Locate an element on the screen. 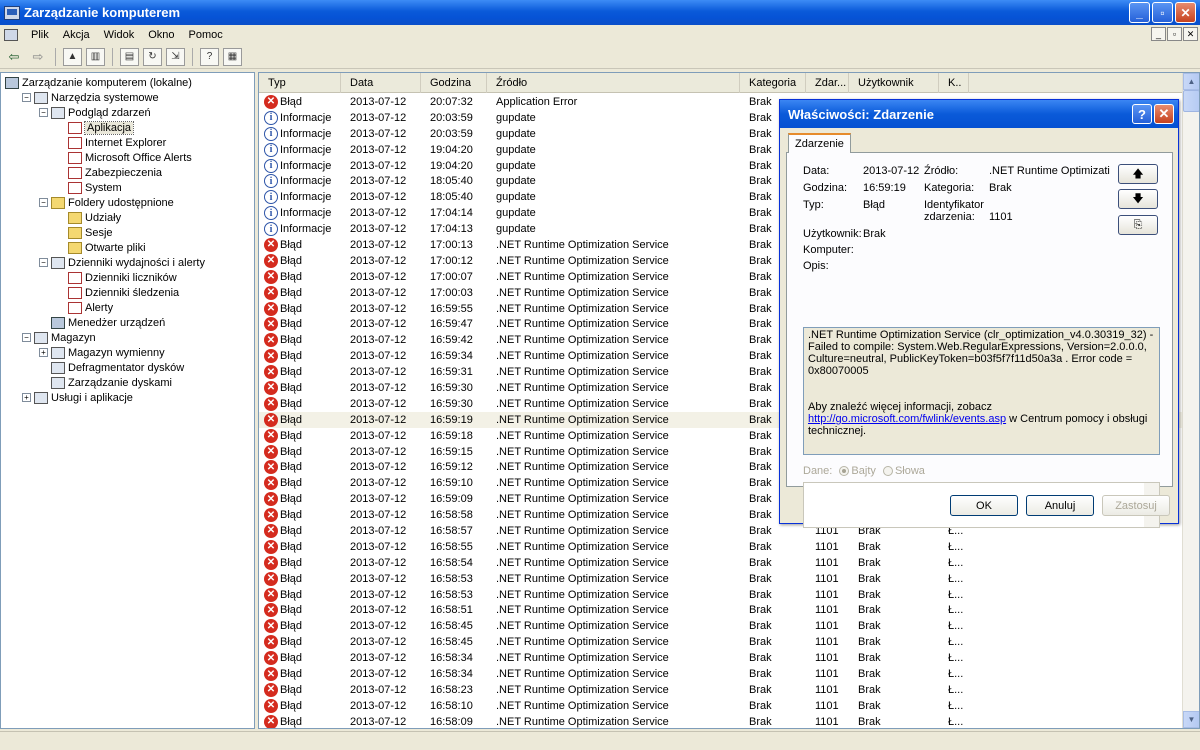 The image size is (1200, 750). source-cell: gupdate is located at coordinates (516, 197).